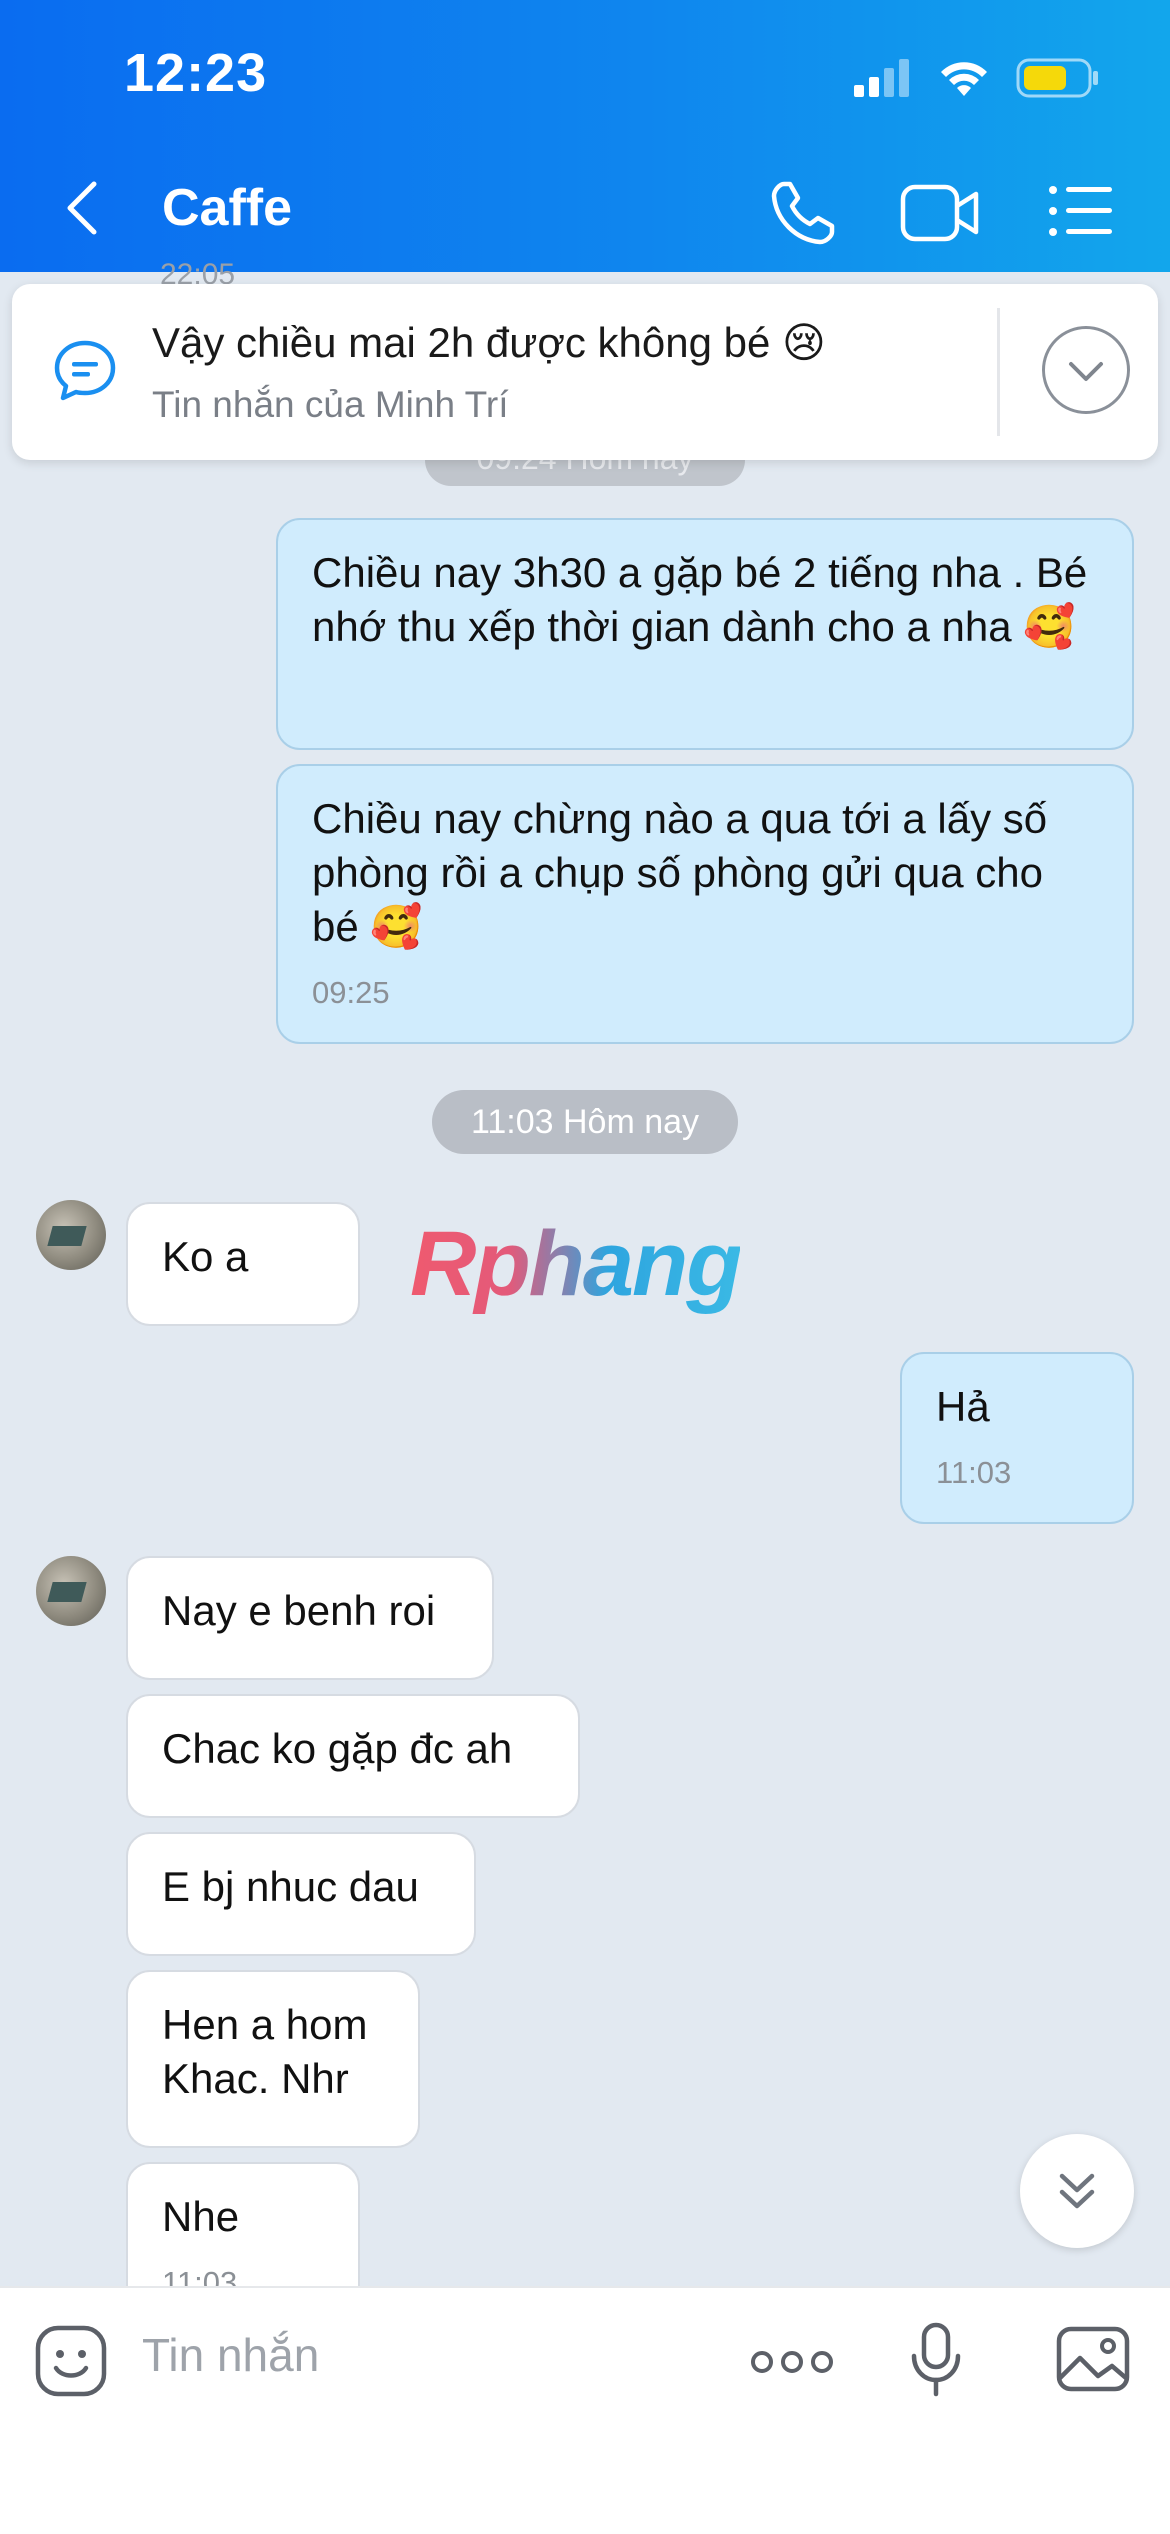  Describe the element at coordinates (82, 208) in the screenshot. I see `chevron-left-icon` at that location.